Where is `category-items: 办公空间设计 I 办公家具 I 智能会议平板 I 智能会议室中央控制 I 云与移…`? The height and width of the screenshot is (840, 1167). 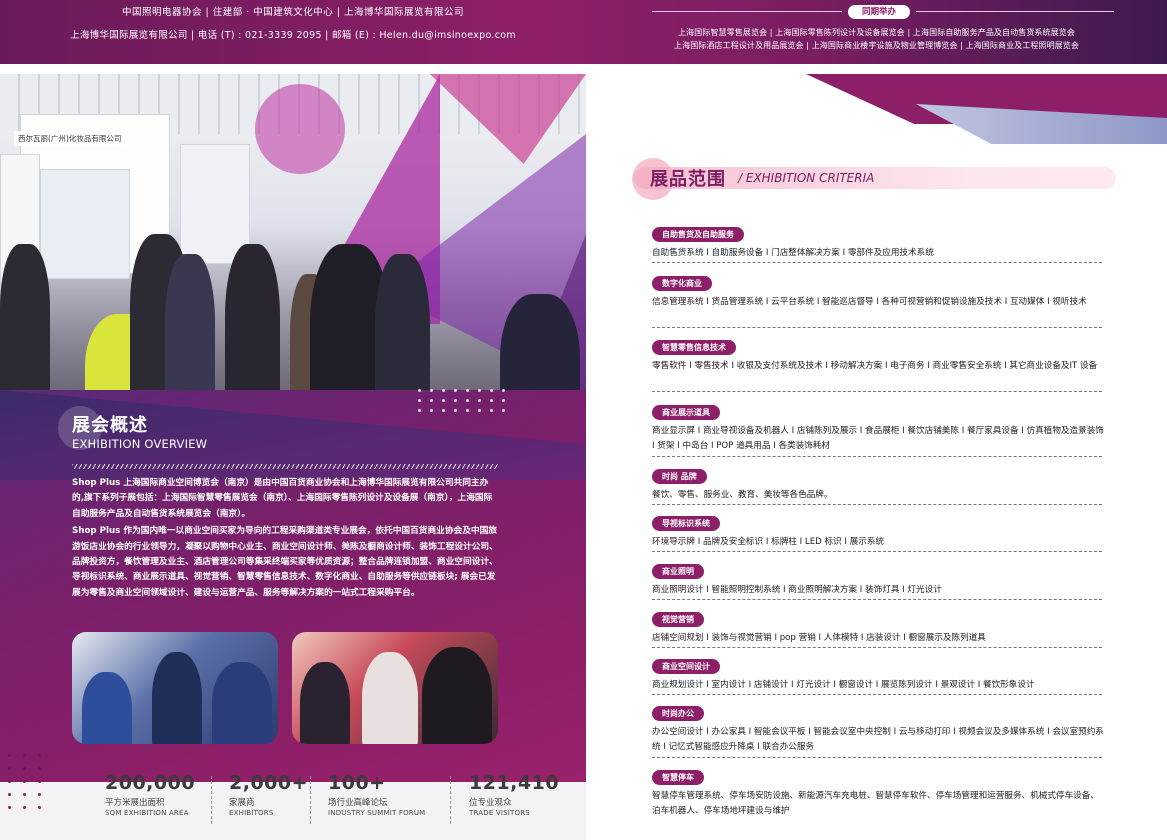 category-items: 办公空间设计 I 办公家具 I 智能会议平板 I 智能会议室中央控制 I 云与移… is located at coordinates (878, 740).